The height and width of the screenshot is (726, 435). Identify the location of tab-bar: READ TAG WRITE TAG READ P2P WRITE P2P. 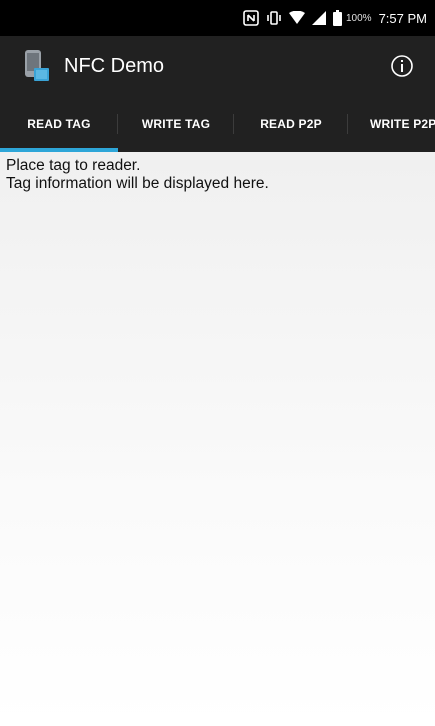
(217, 124).